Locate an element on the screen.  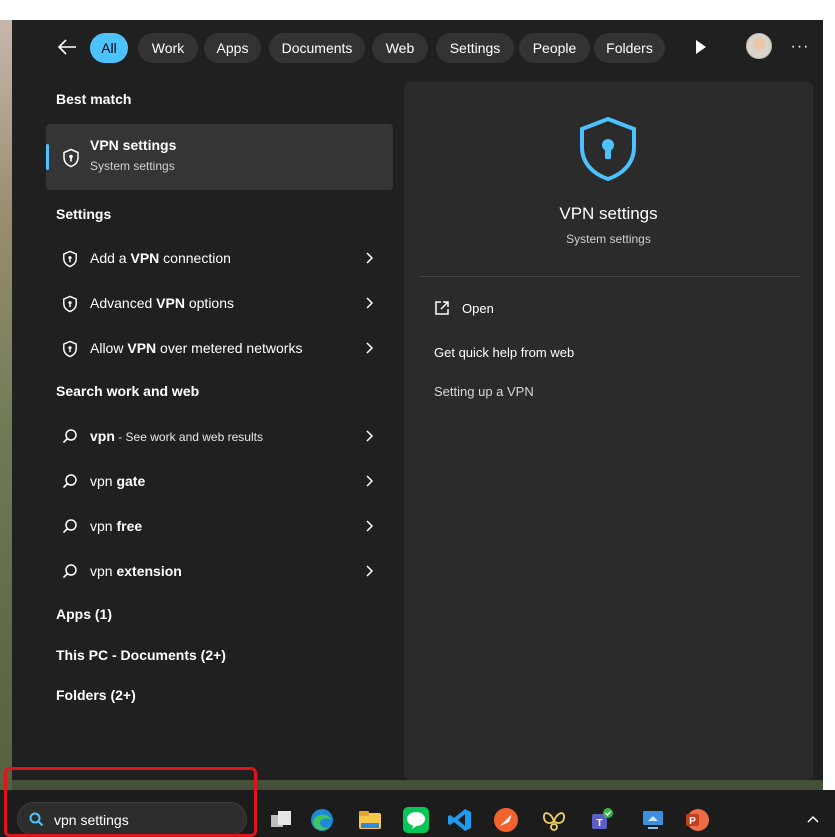
best-match-heading: Best match is located at coordinates (94, 99).